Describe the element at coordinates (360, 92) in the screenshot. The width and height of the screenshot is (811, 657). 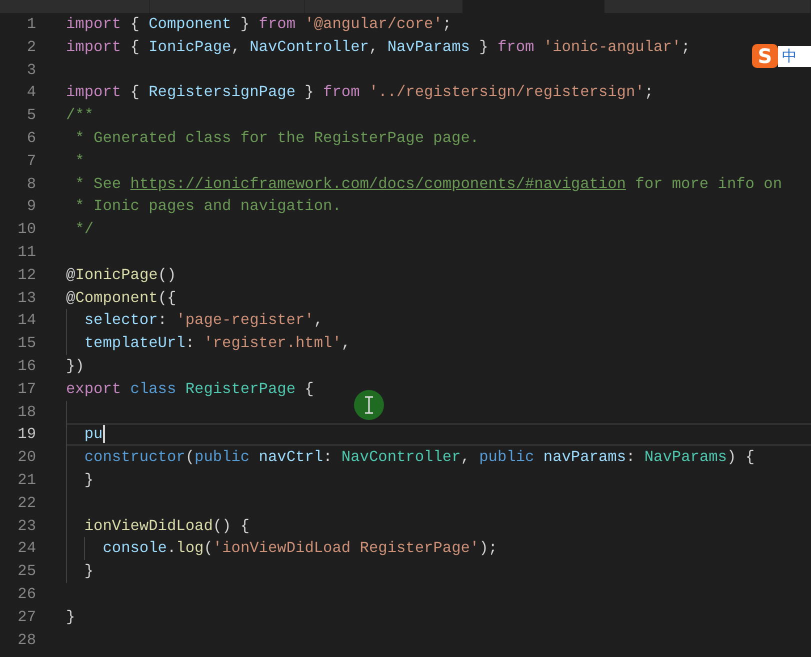
I see `code-line: import { RegistersignPage } from '../registersign/registersign';` at that location.